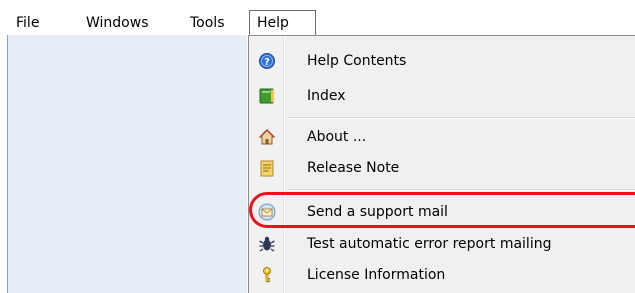 The image size is (635, 293). Describe the element at coordinates (429, 244) in the screenshot. I see `menu-item-label: Test automatic error report mailing` at that location.